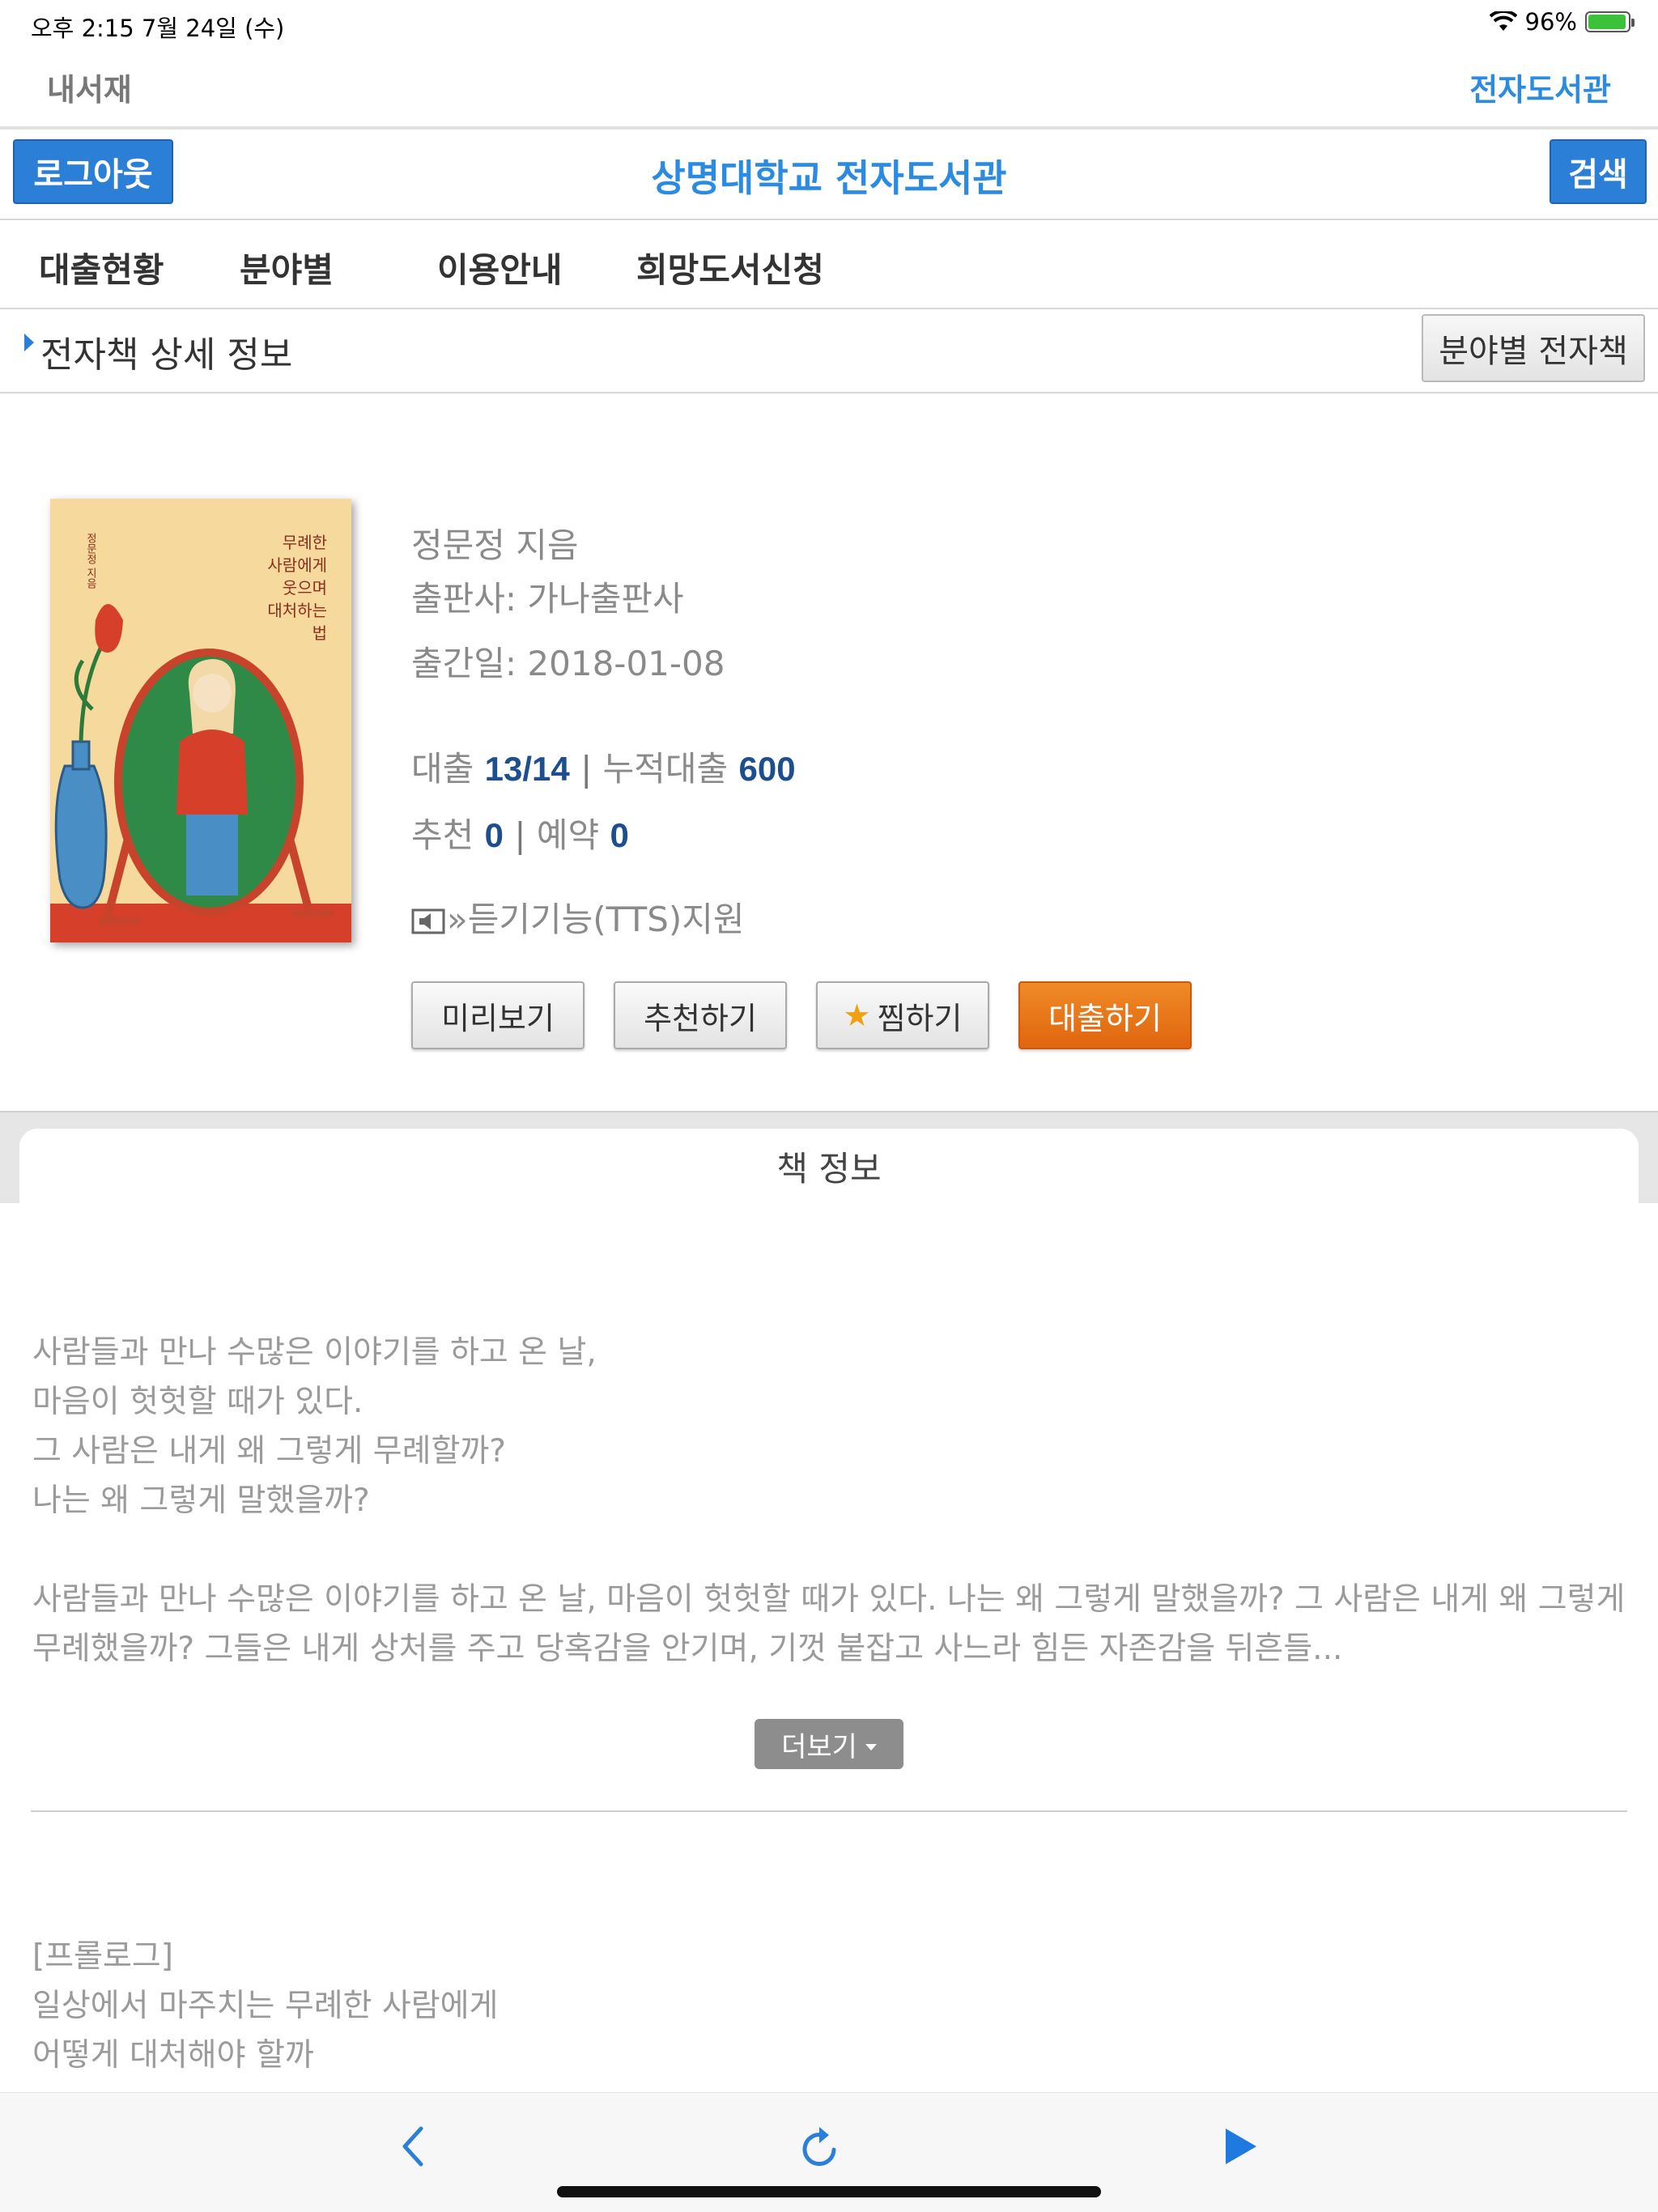 This screenshot has width=1658, height=2212. What do you see at coordinates (568, 835) in the screenshot?
I see `reserve-label: 예약` at bounding box center [568, 835].